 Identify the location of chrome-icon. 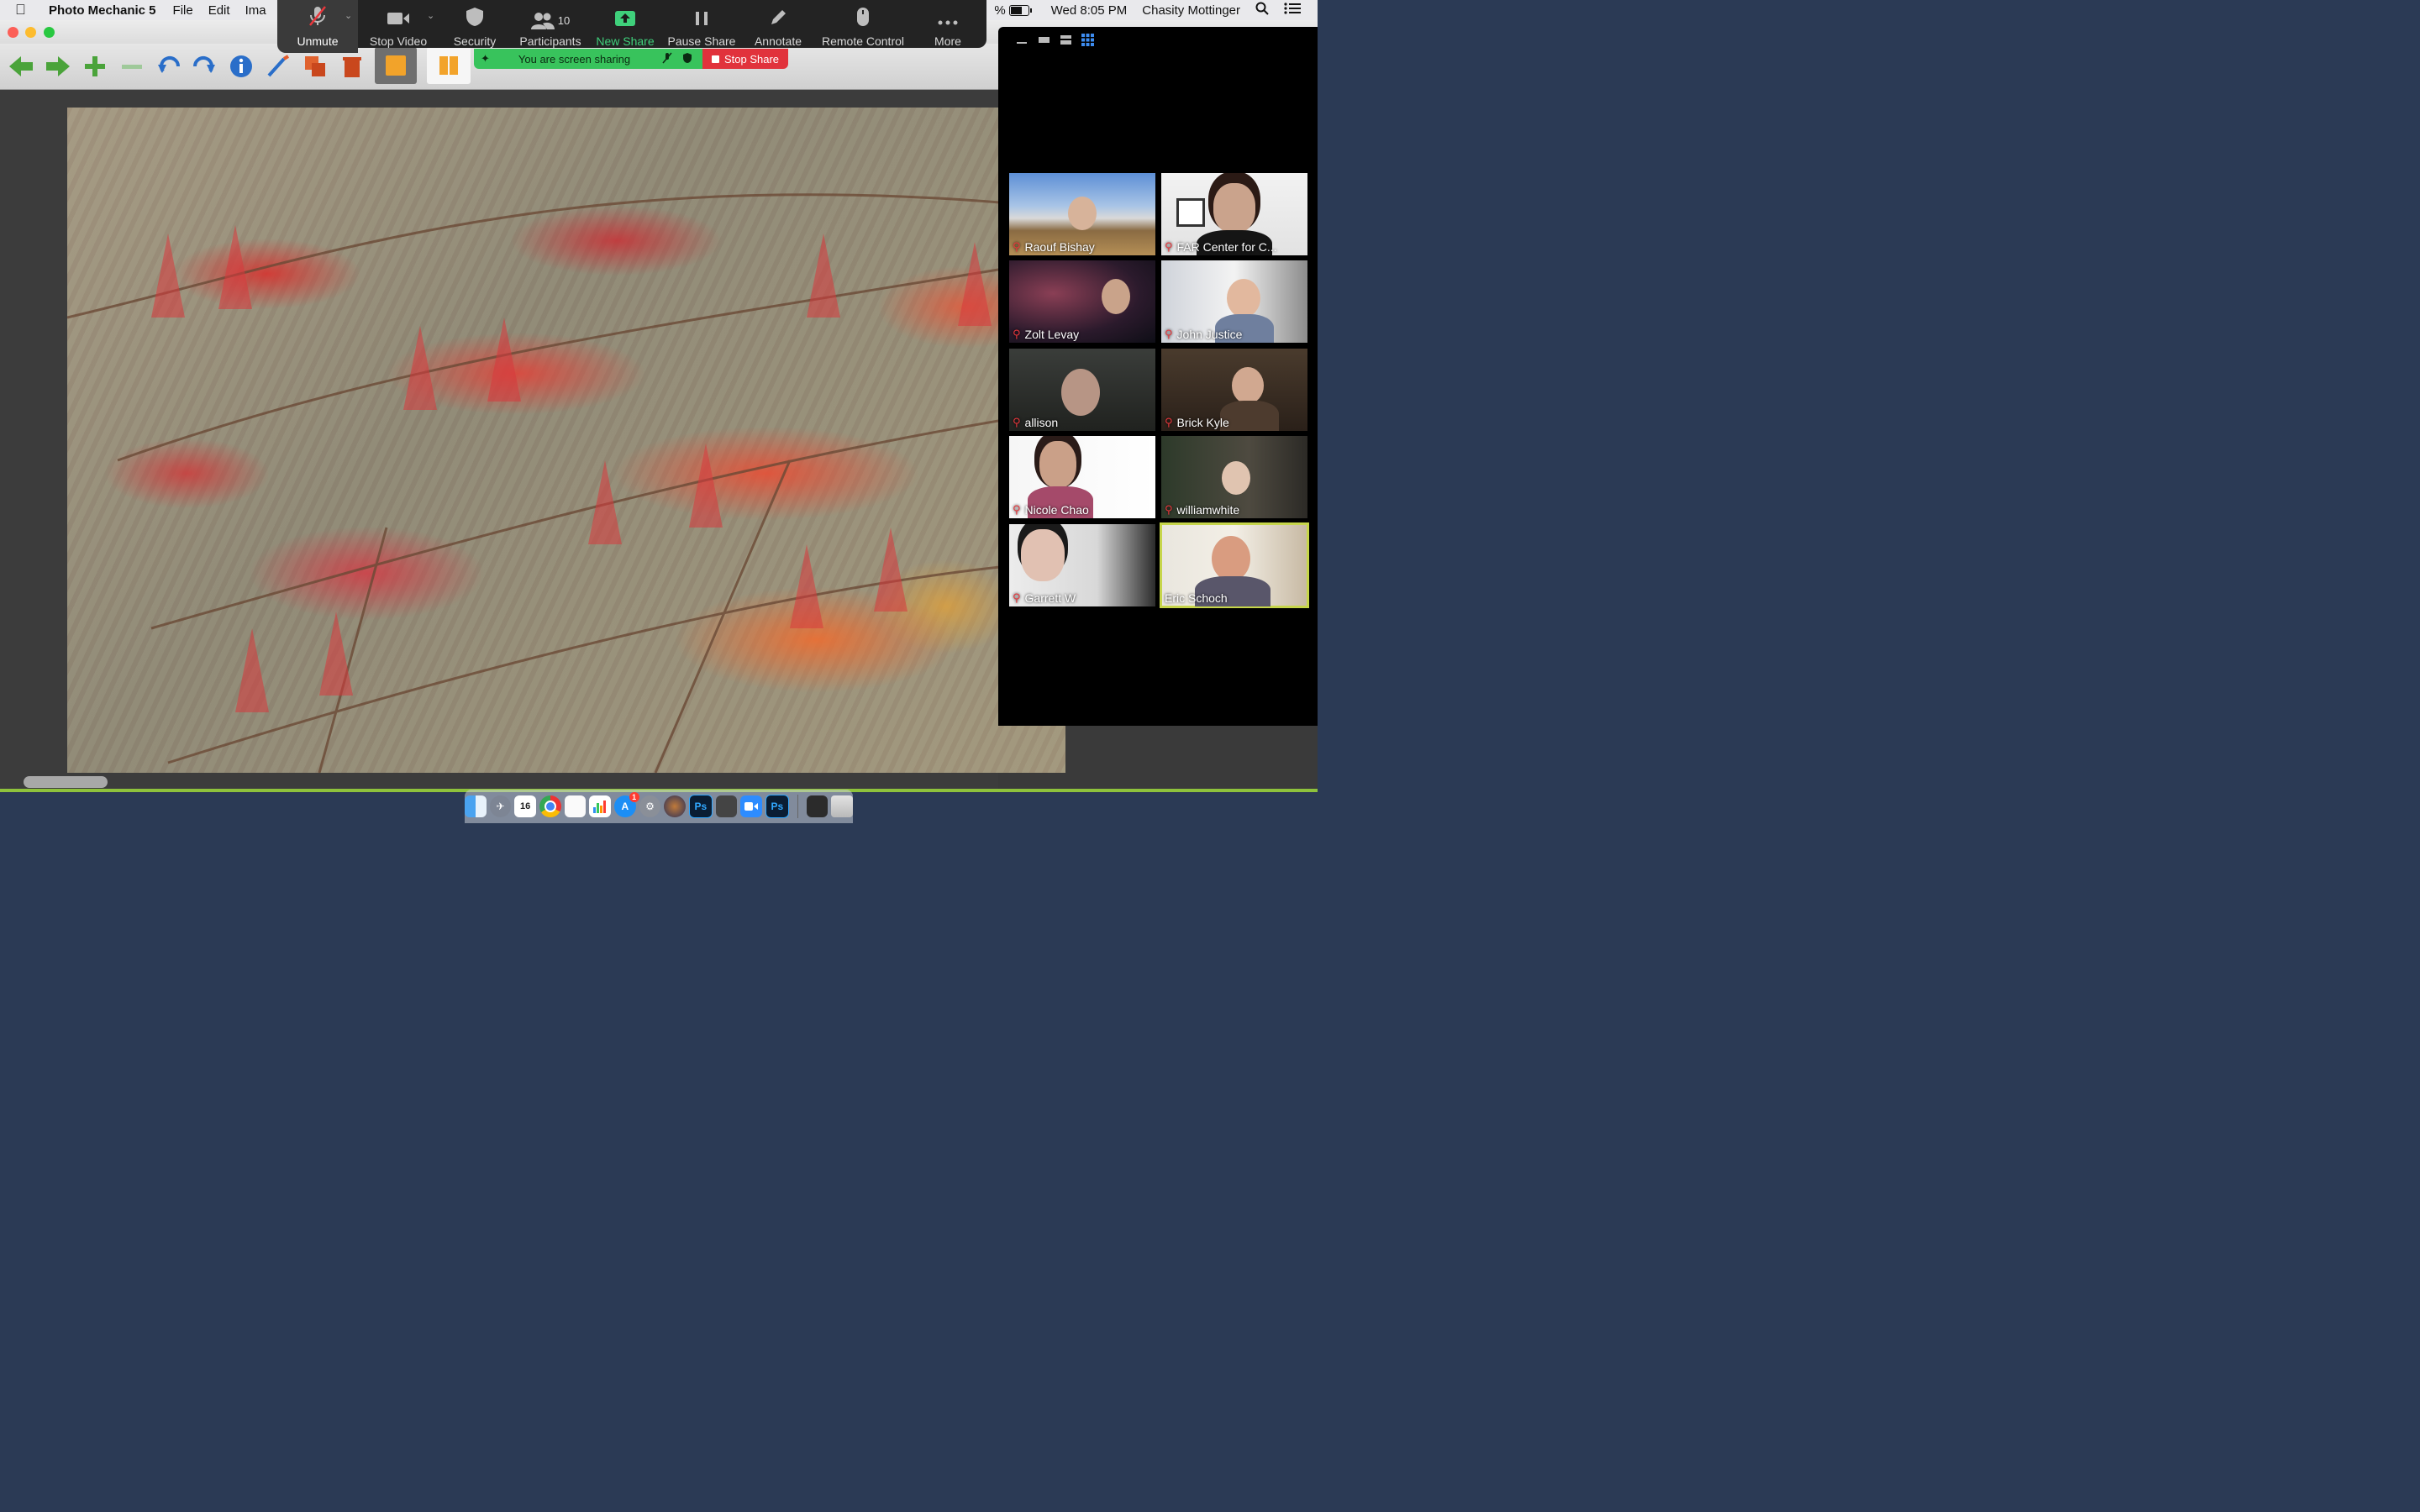
(550, 806).